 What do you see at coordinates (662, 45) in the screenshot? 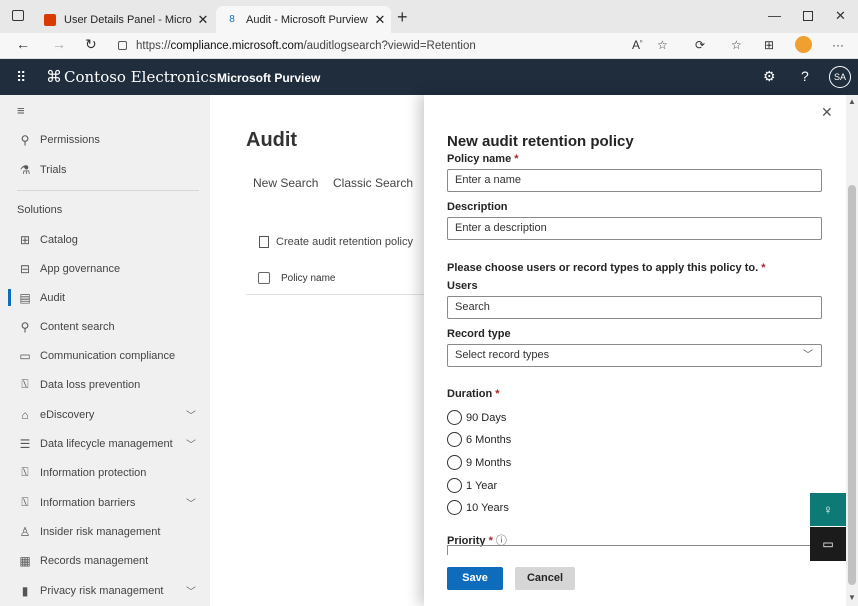
I see `favorite-icon: ☆` at bounding box center [662, 45].